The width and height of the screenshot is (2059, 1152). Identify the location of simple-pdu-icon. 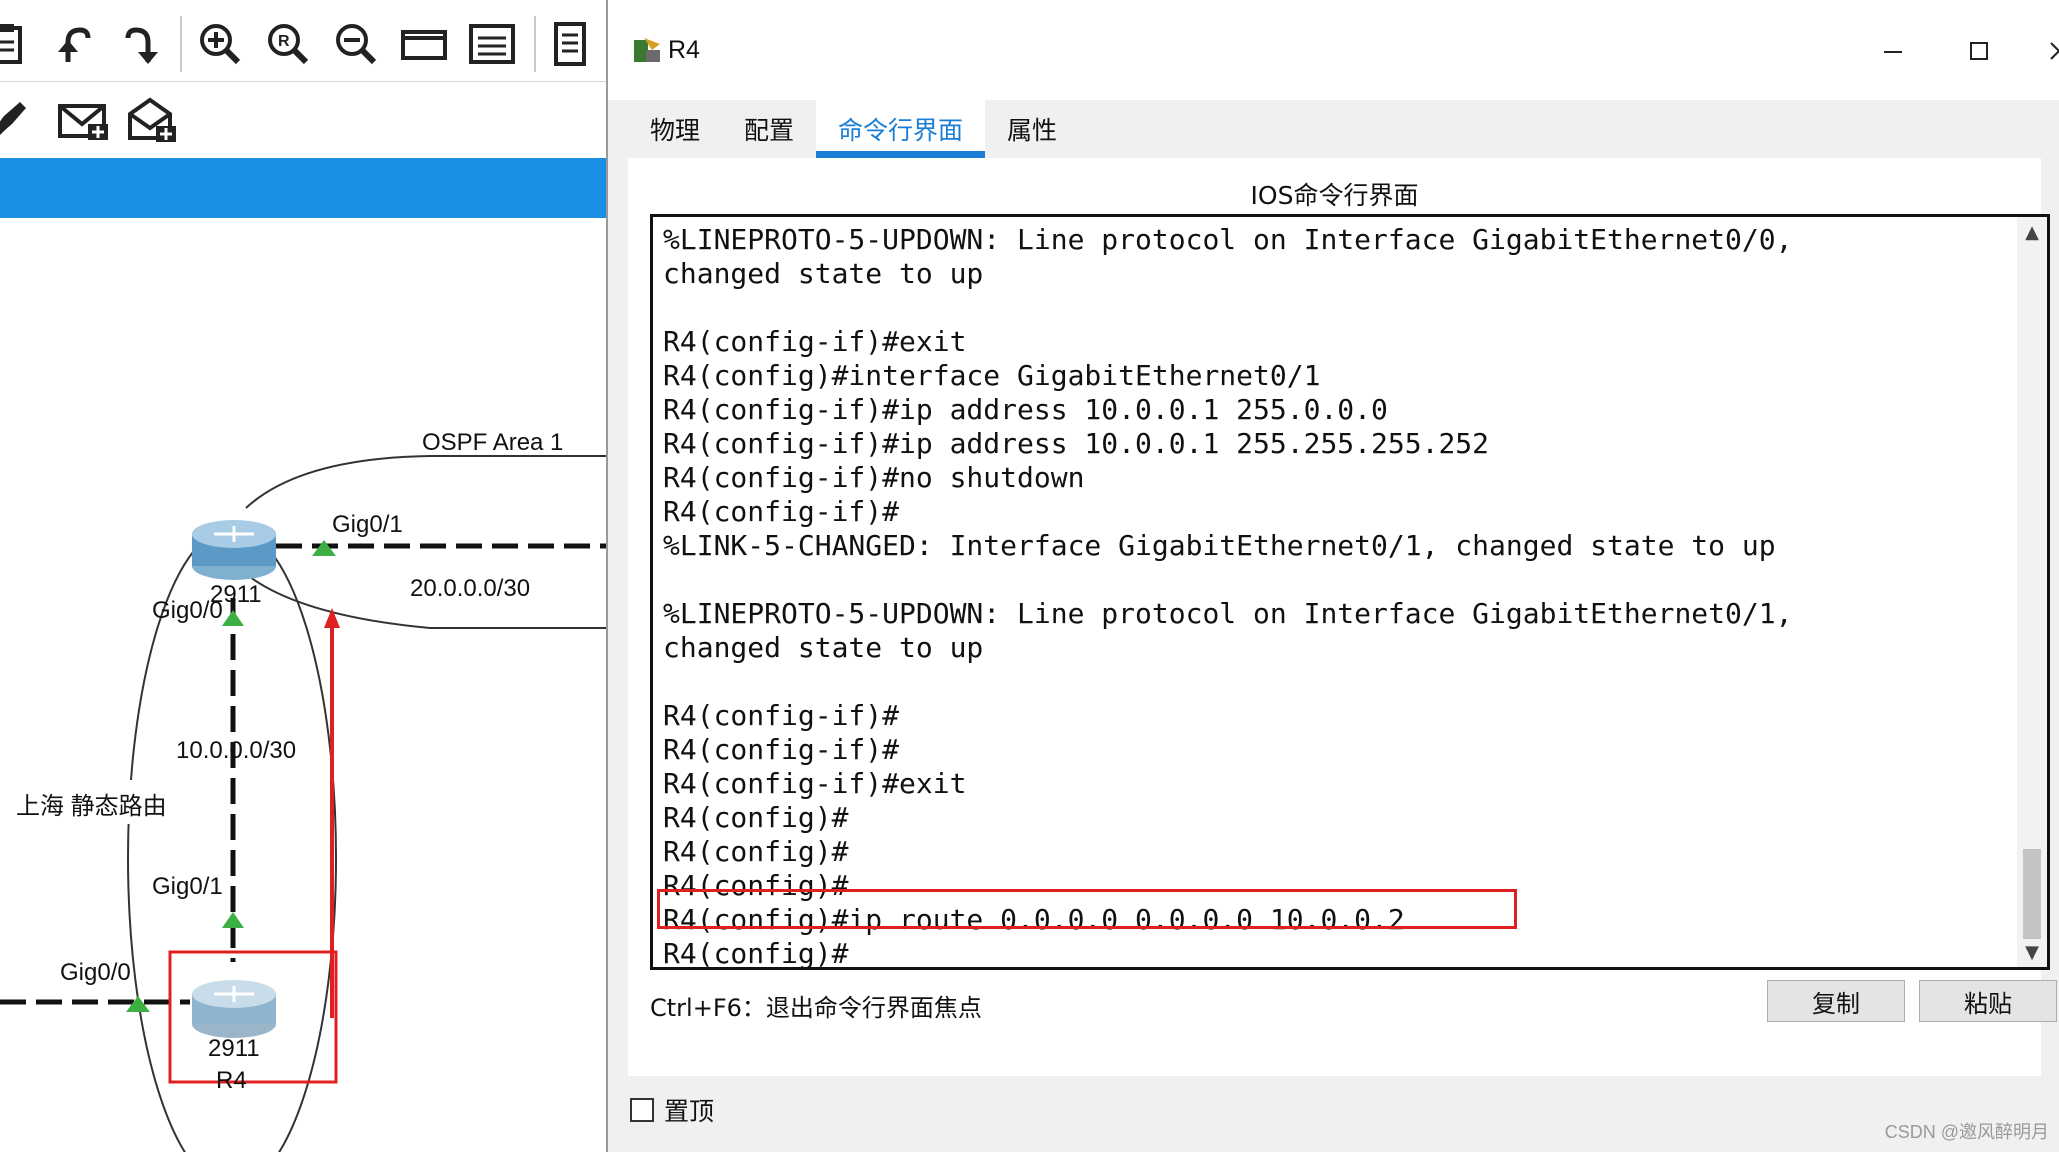
(84, 120).